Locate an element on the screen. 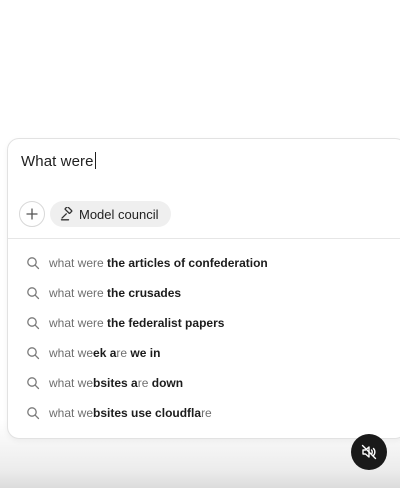  suggestion-item: what were the articles of confederation is located at coordinates (204, 263).